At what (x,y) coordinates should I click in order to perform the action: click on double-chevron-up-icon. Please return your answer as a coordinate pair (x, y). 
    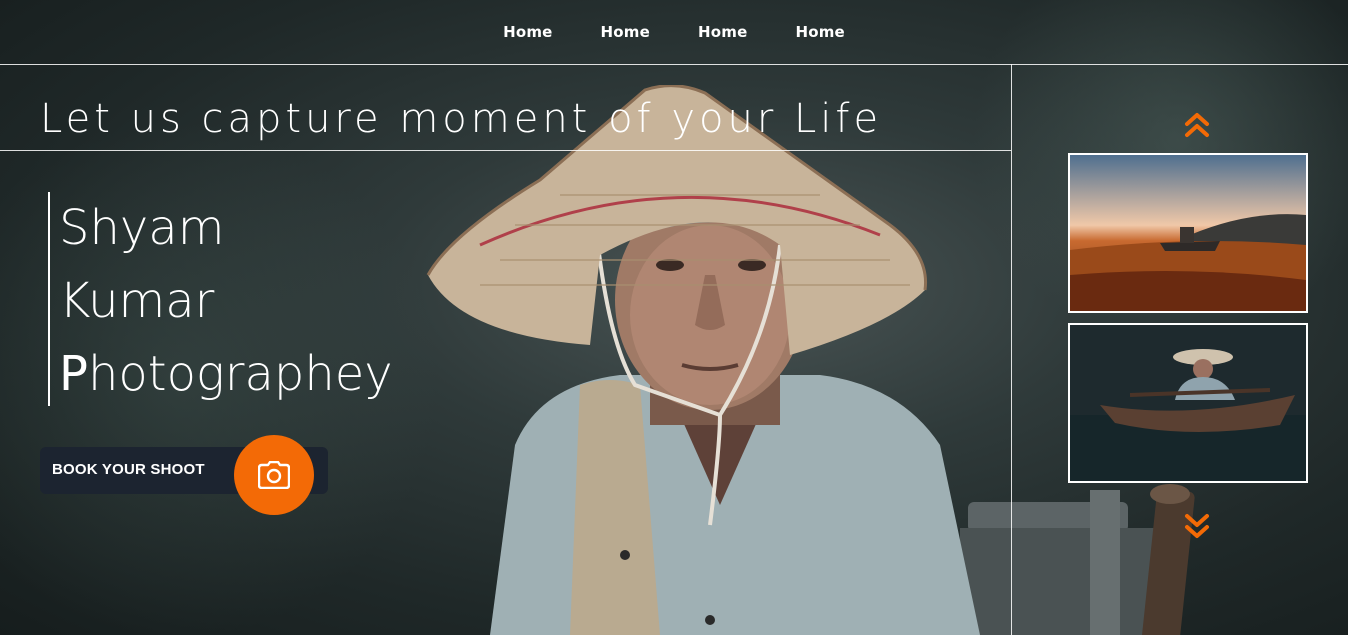
    Looking at the image, I should click on (1197, 125).